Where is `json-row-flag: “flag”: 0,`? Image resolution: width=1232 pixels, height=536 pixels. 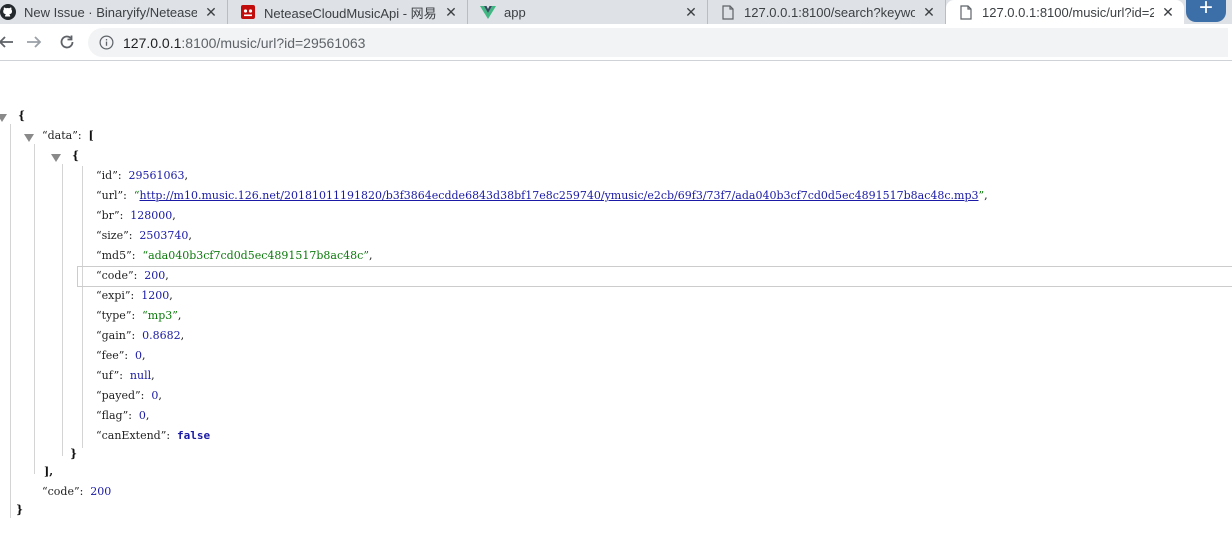
json-row-flag: “flag”: 0, is located at coordinates (123, 415).